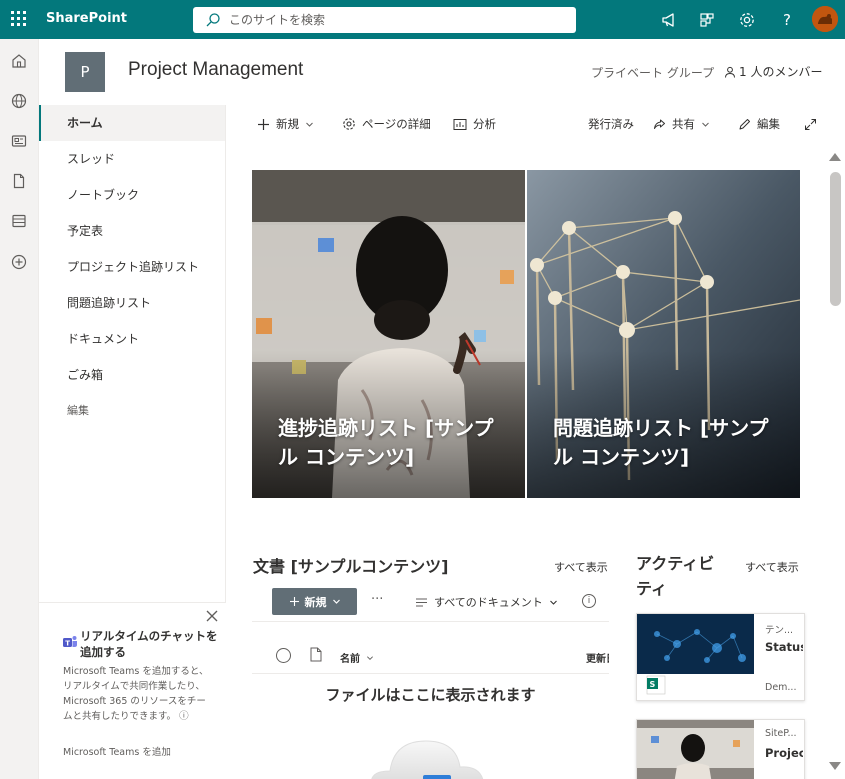 Image resolution: width=845 pixels, height=779 pixels. Describe the element at coordinates (132, 375) in the screenshot. I see `nav-item-recycle-bin: ごみ箱` at that location.